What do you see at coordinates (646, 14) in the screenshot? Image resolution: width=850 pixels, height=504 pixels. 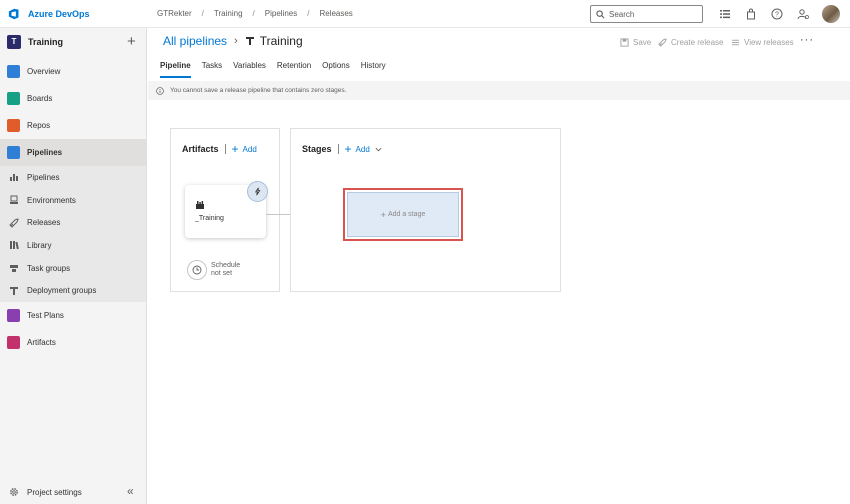 I see `search-input: Search` at bounding box center [646, 14].